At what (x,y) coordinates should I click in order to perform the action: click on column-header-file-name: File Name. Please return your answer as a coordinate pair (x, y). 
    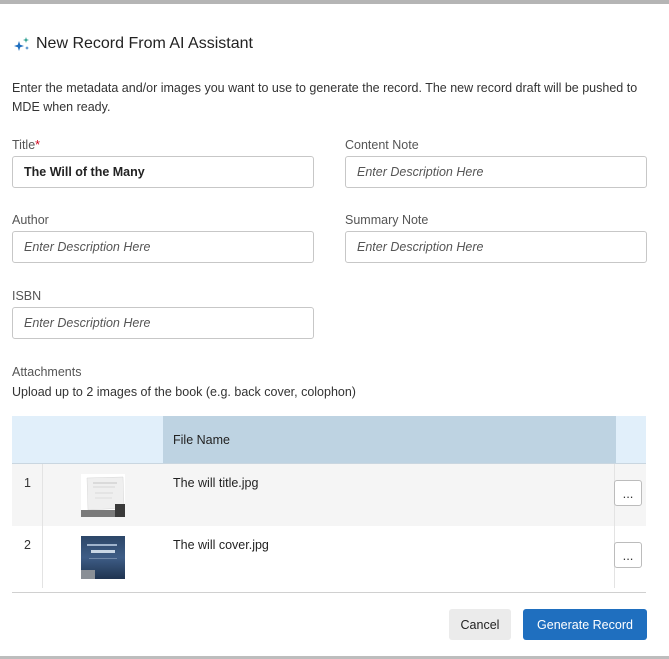
    Looking at the image, I should click on (389, 439).